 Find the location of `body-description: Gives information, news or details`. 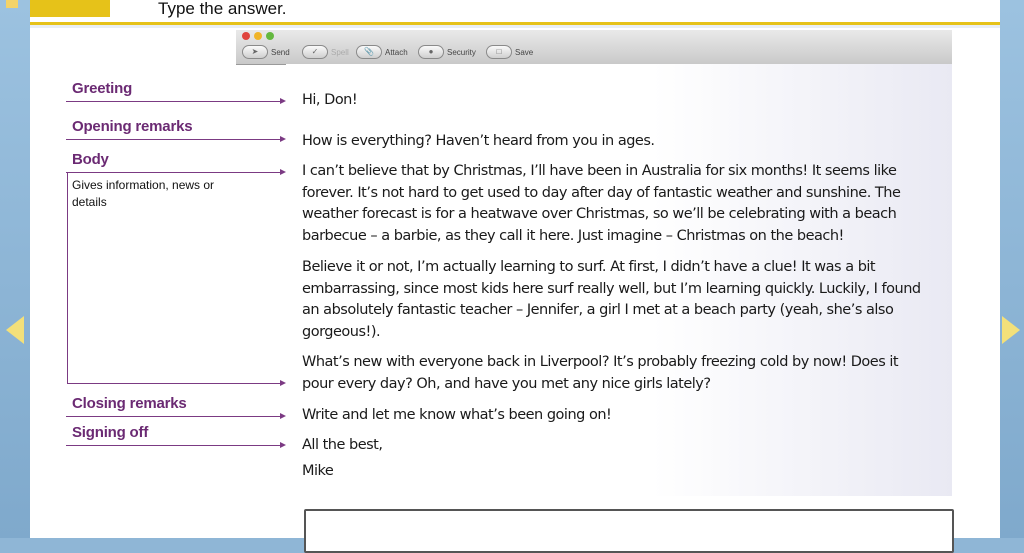

body-description: Gives information, news or details is located at coordinates (143, 193).